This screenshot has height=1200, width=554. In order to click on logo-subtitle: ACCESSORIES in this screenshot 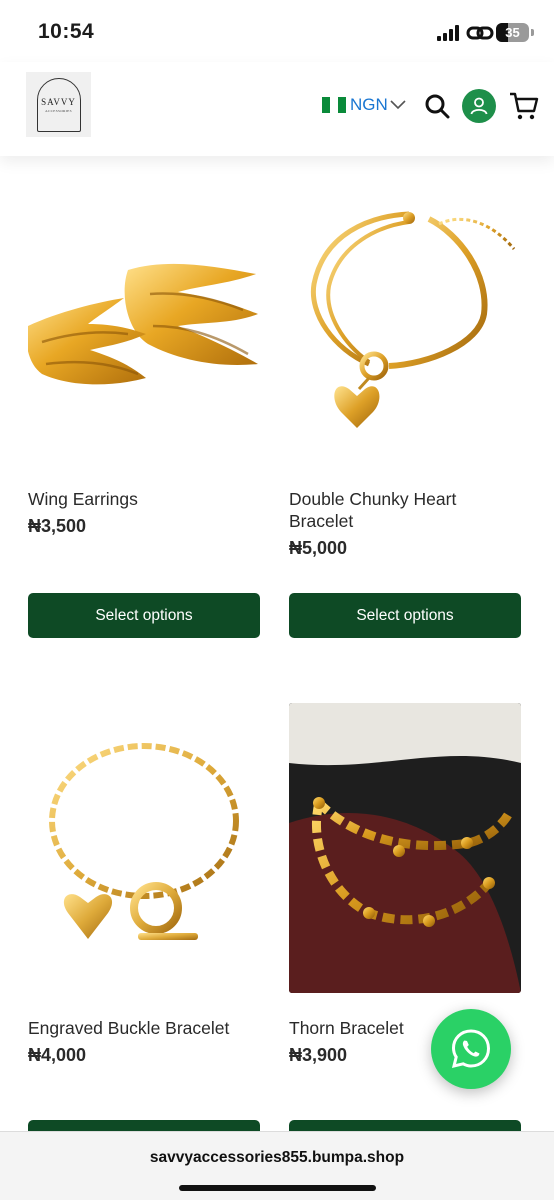, I will do `click(58, 110)`.